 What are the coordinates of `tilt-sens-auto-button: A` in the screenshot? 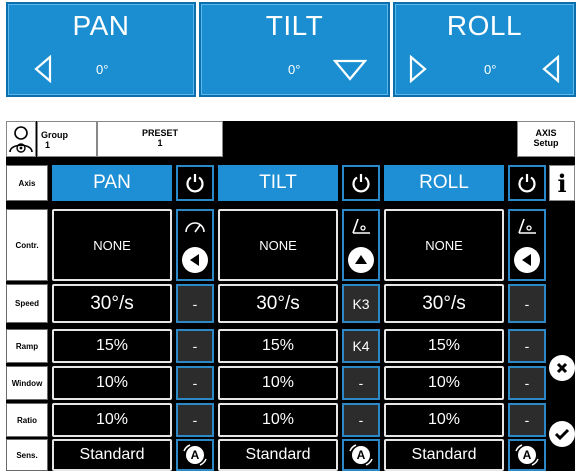 It's located at (361, 455).